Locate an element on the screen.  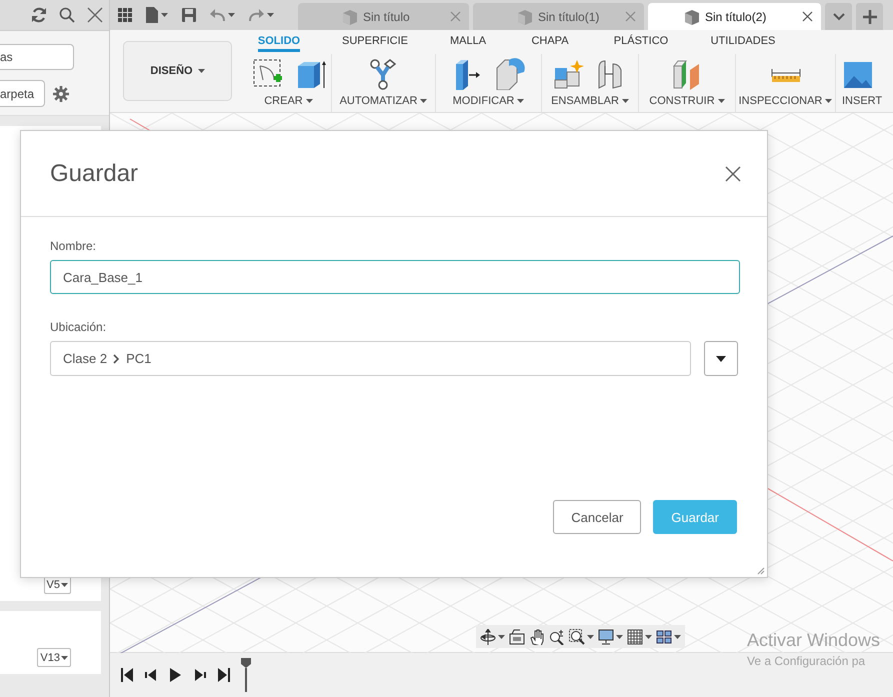
close-button is located at coordinates (733, 174).